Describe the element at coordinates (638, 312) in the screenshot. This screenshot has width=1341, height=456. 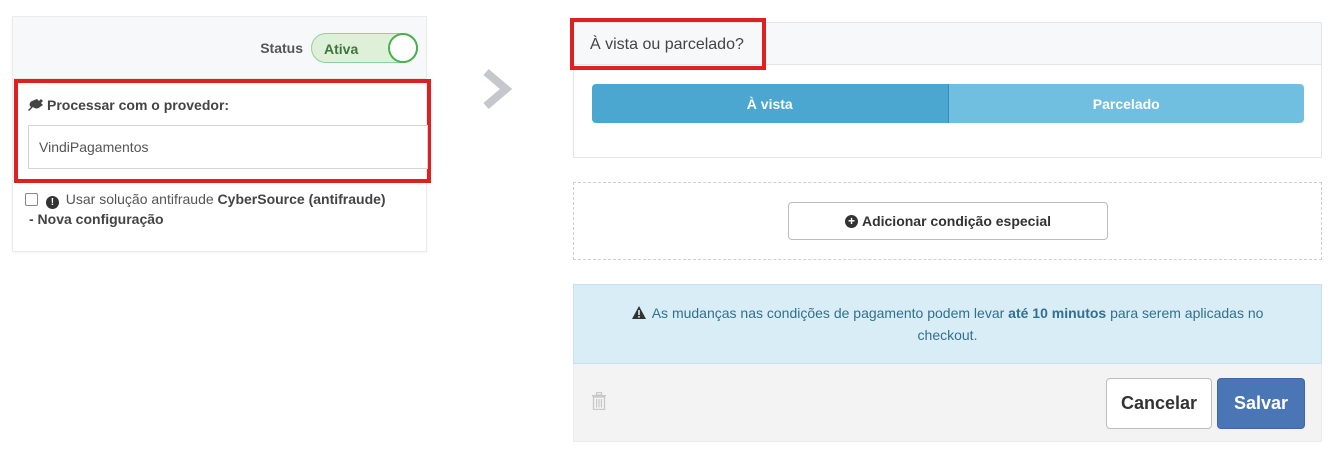
I see `warning-triangle-icon` at that location.